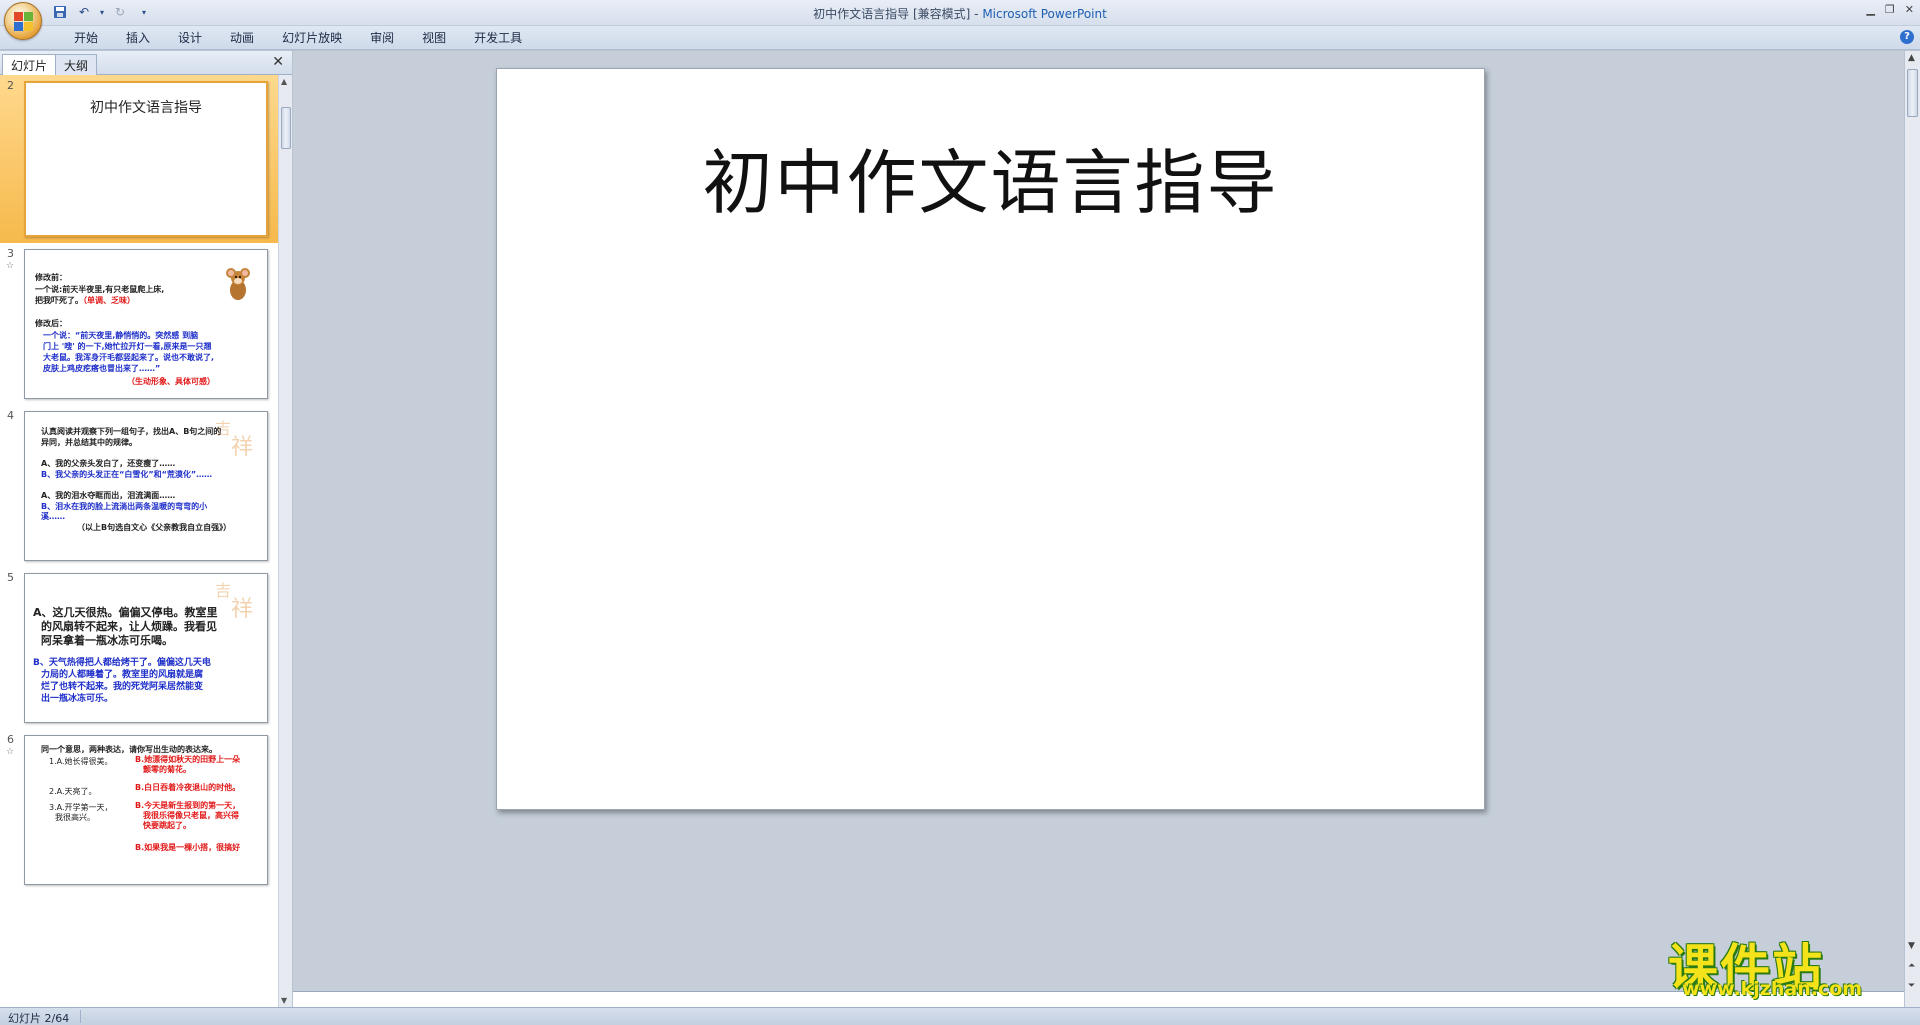 The height and width of the screenshot is (1025, 1920). I want to click on office-logo-icon, so click(24, 22).